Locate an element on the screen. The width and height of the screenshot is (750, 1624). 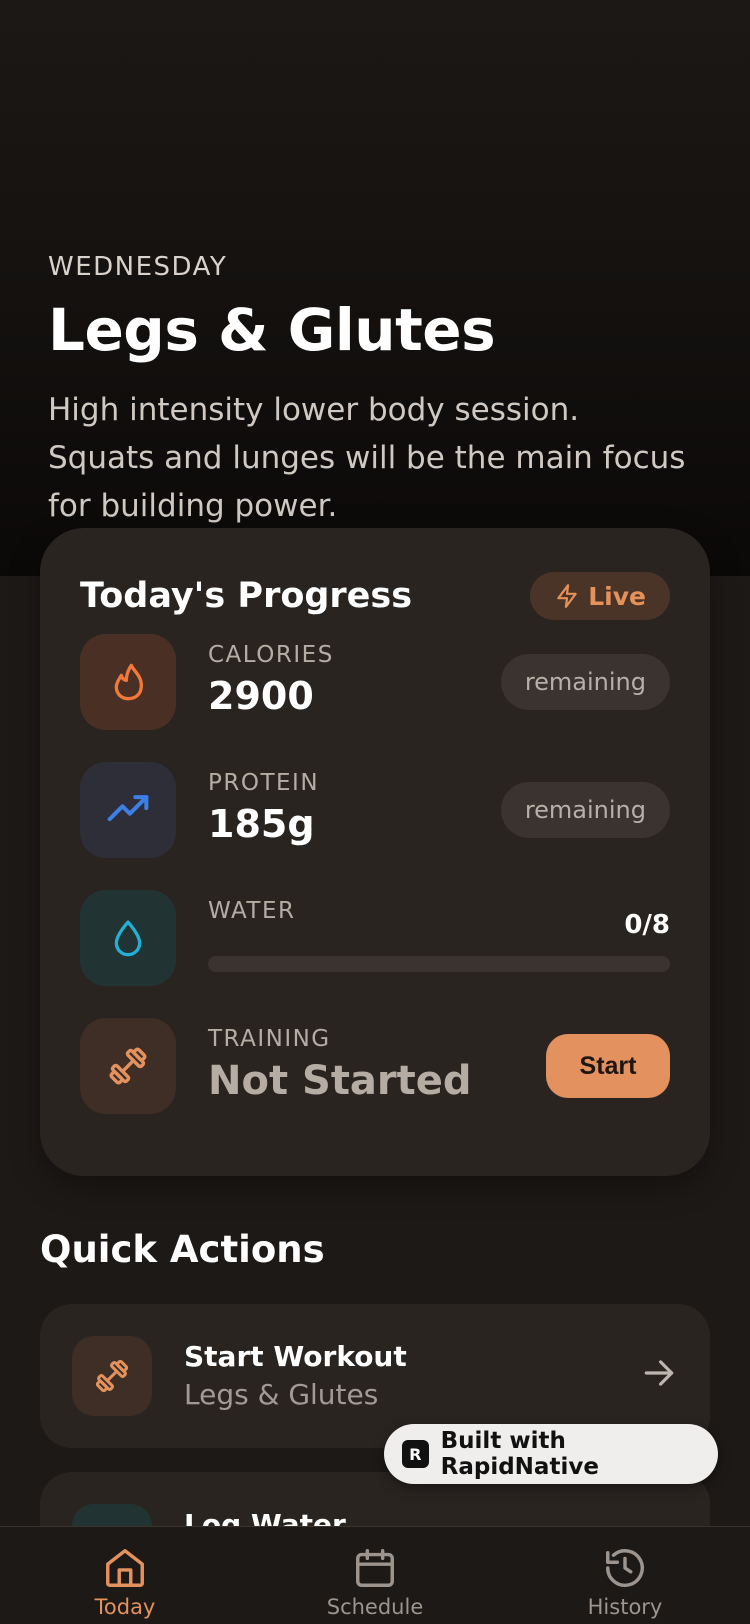
water-count: 0/8 is located at coordinates (647, 925).